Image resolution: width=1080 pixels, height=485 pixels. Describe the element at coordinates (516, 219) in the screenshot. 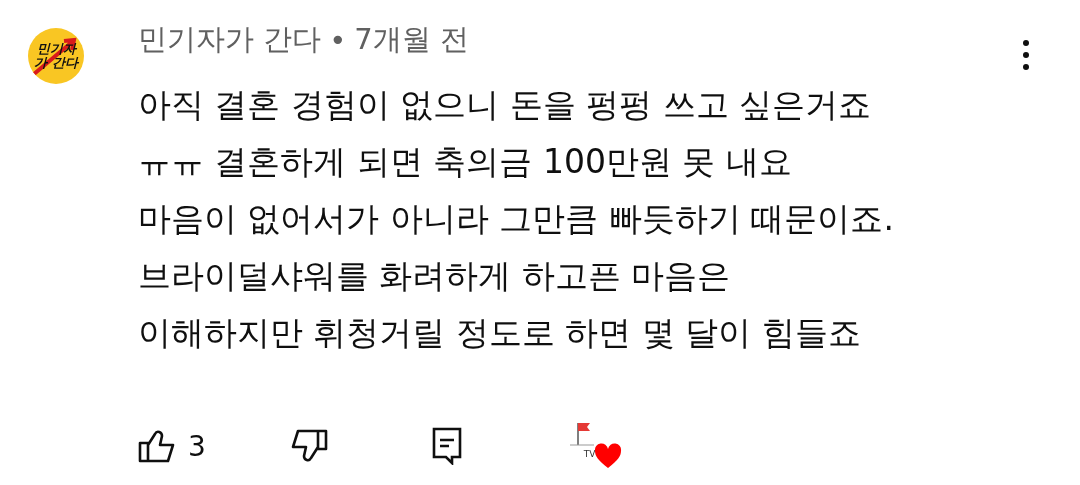

I see `comment-text-line: 마음이 없어서가 아니라 그만큼 빠듯하기 때문이죠.` at that location.